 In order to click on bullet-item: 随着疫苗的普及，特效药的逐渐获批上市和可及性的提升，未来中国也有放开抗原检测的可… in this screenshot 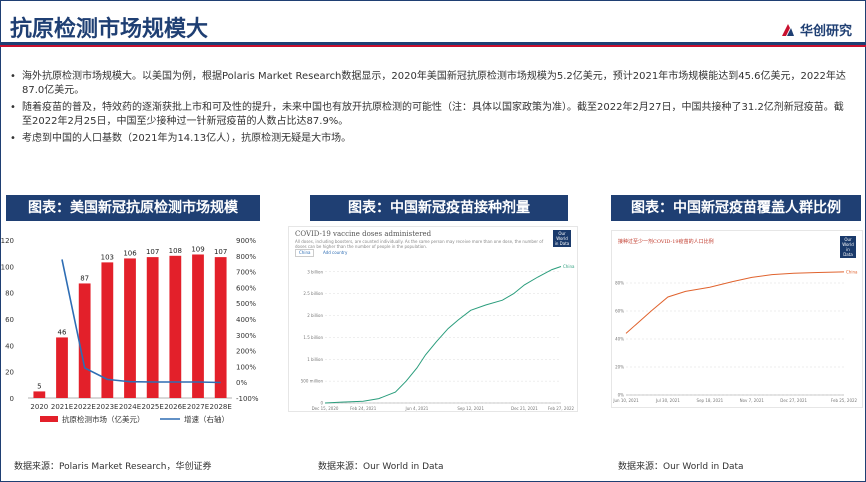, I will do `click(430, 115)`.